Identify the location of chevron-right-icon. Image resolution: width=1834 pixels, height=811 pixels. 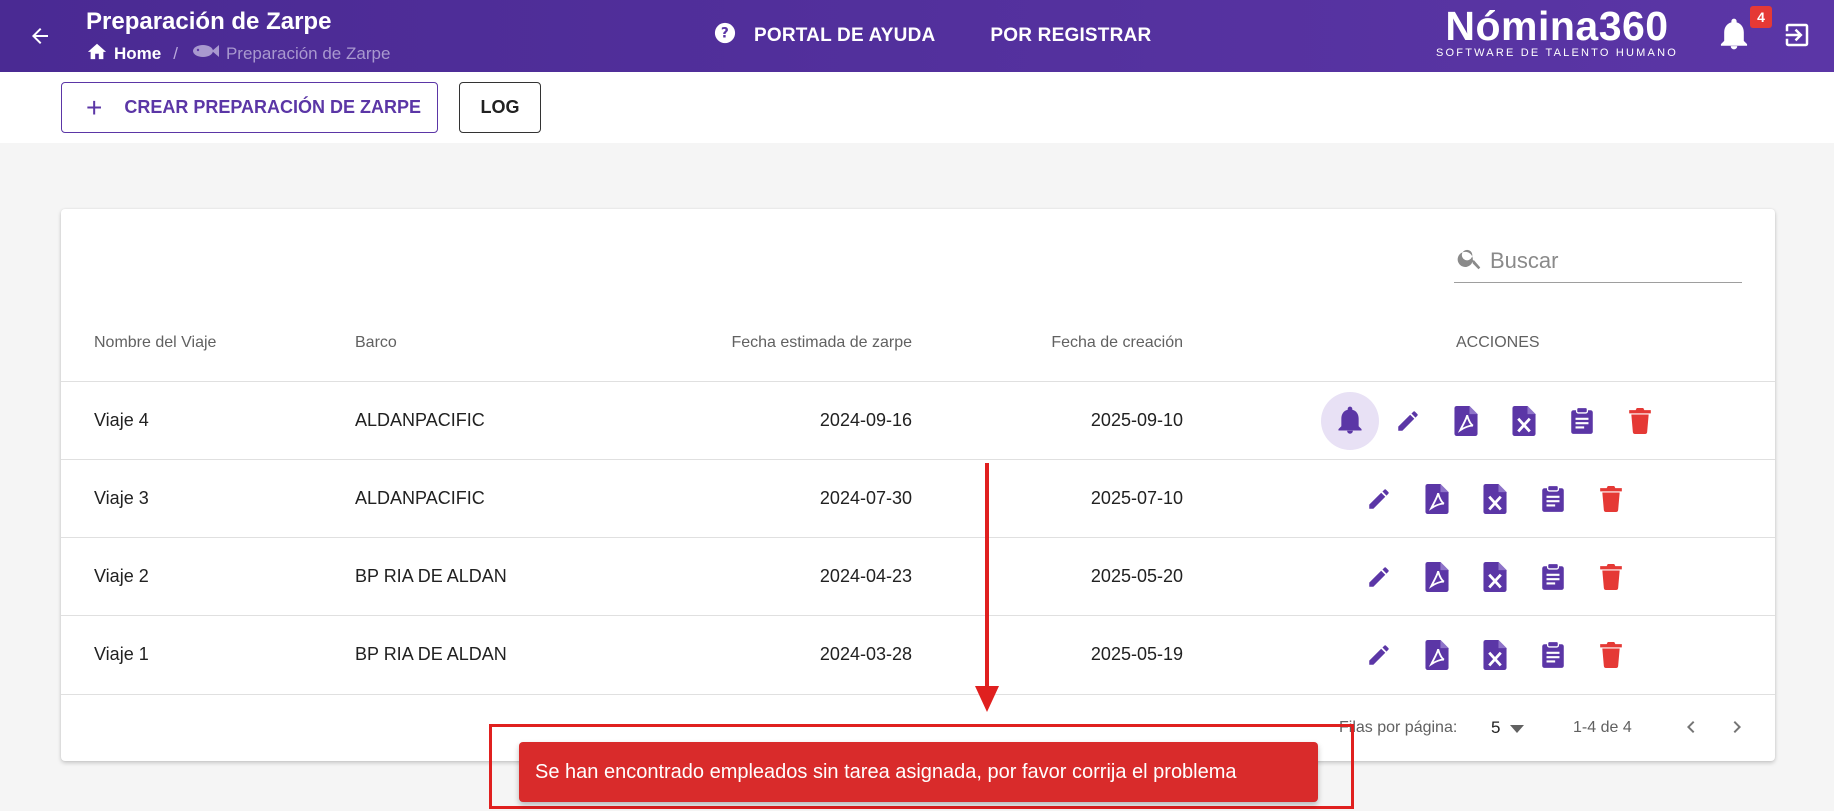
(1737, 729).